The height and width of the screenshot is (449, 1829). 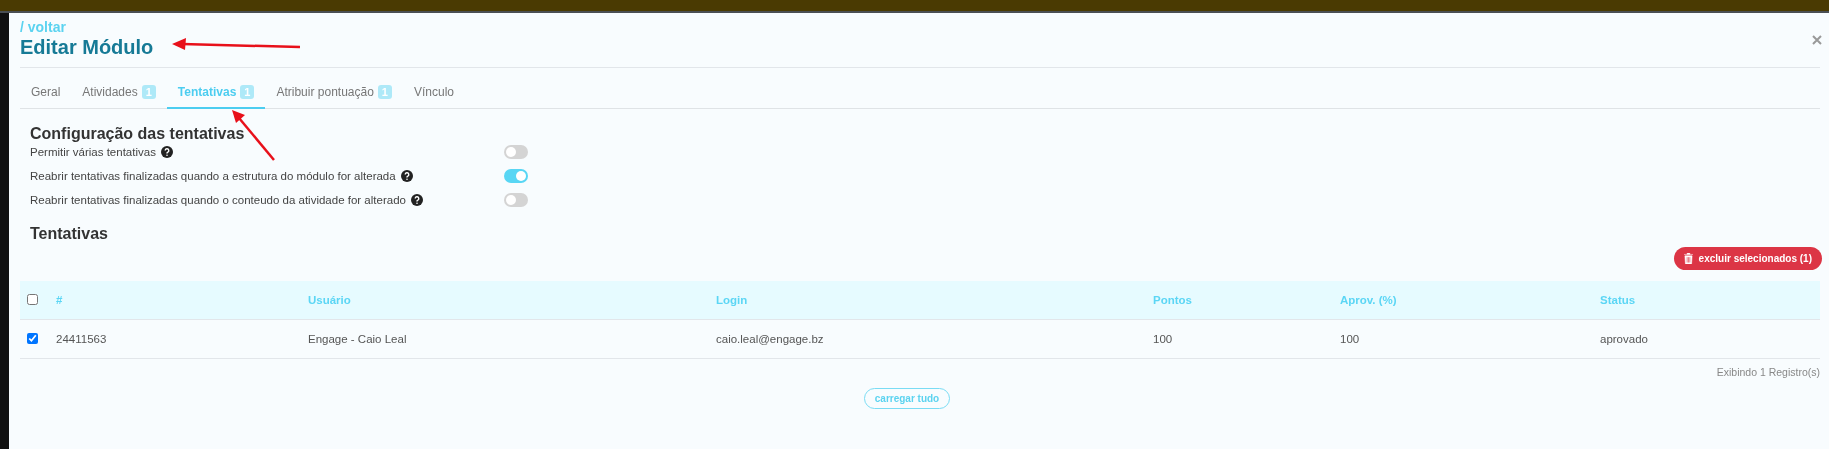 What do you see at coordinates (329, 300) in the screenshot?
I see `column-header: Usuário` at bounding box center [329, 300].